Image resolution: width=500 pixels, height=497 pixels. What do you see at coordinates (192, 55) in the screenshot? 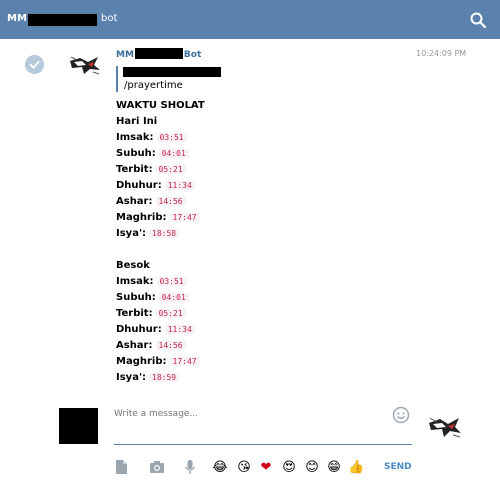
I see `sender-suffix: Bot` at bounding box center [192, 55].